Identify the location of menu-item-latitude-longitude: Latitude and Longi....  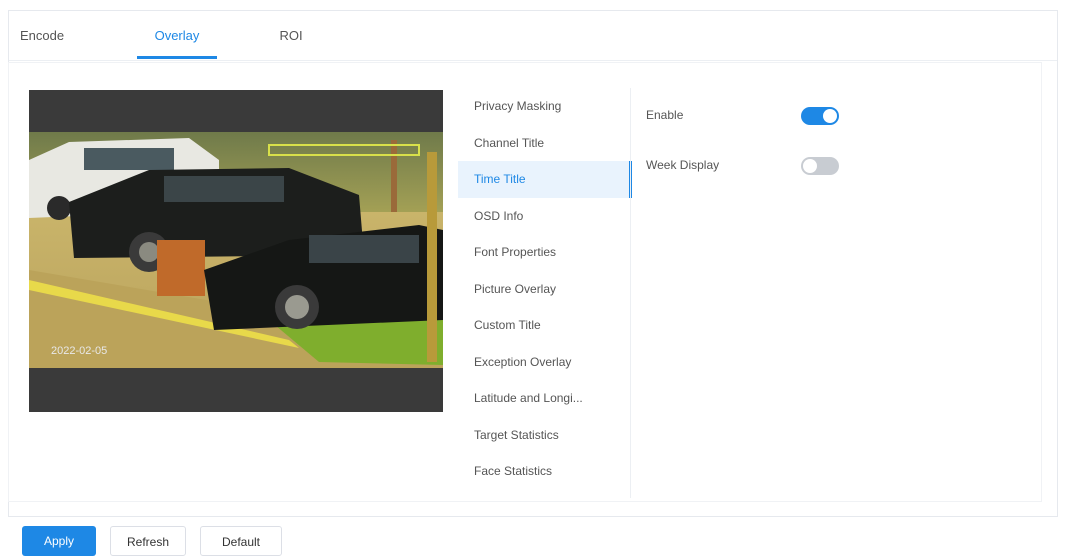
(545, 398).